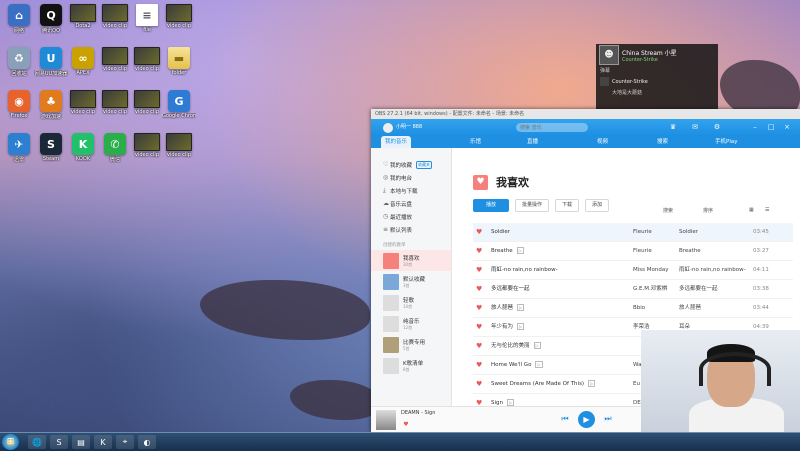 This screenshot has height=451, width=800. Describe the element at coordinates (19, 62) in the screenshot. I see `desktop-icon: ♻ 回收站` at that location.